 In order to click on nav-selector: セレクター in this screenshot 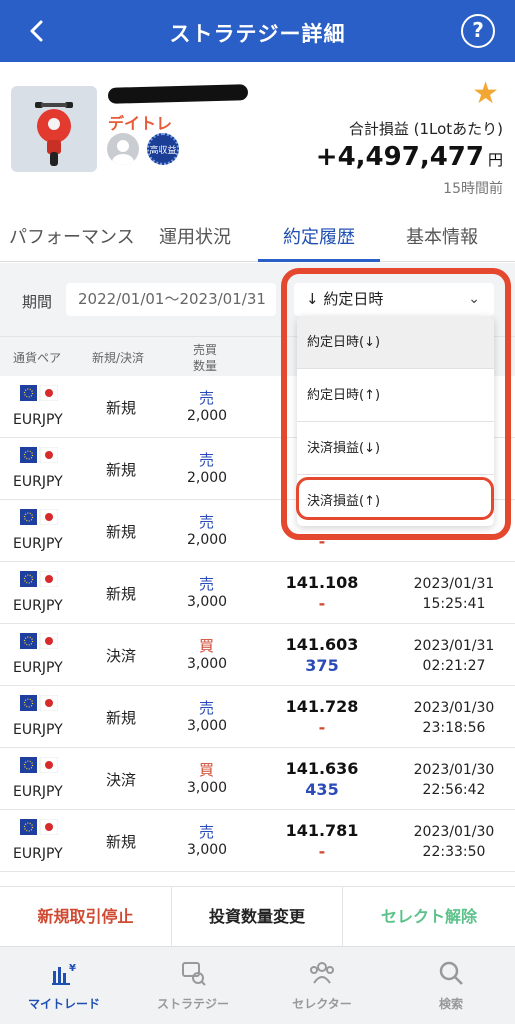, I will do `click(322, 985)`.